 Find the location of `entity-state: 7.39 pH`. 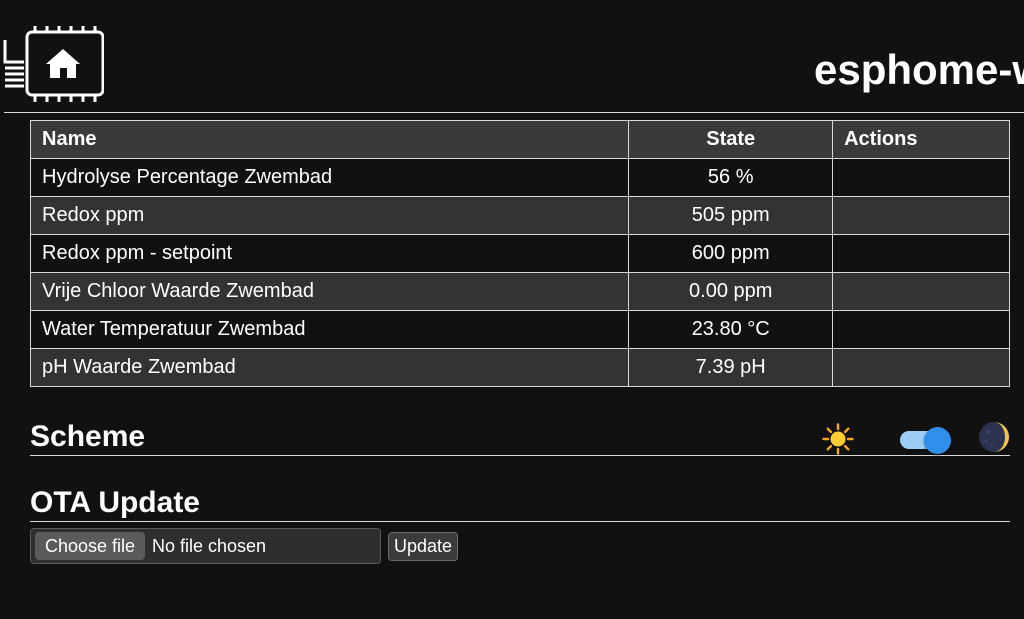

entity-state: 7.39 pH is located at coordinates (731, 367).